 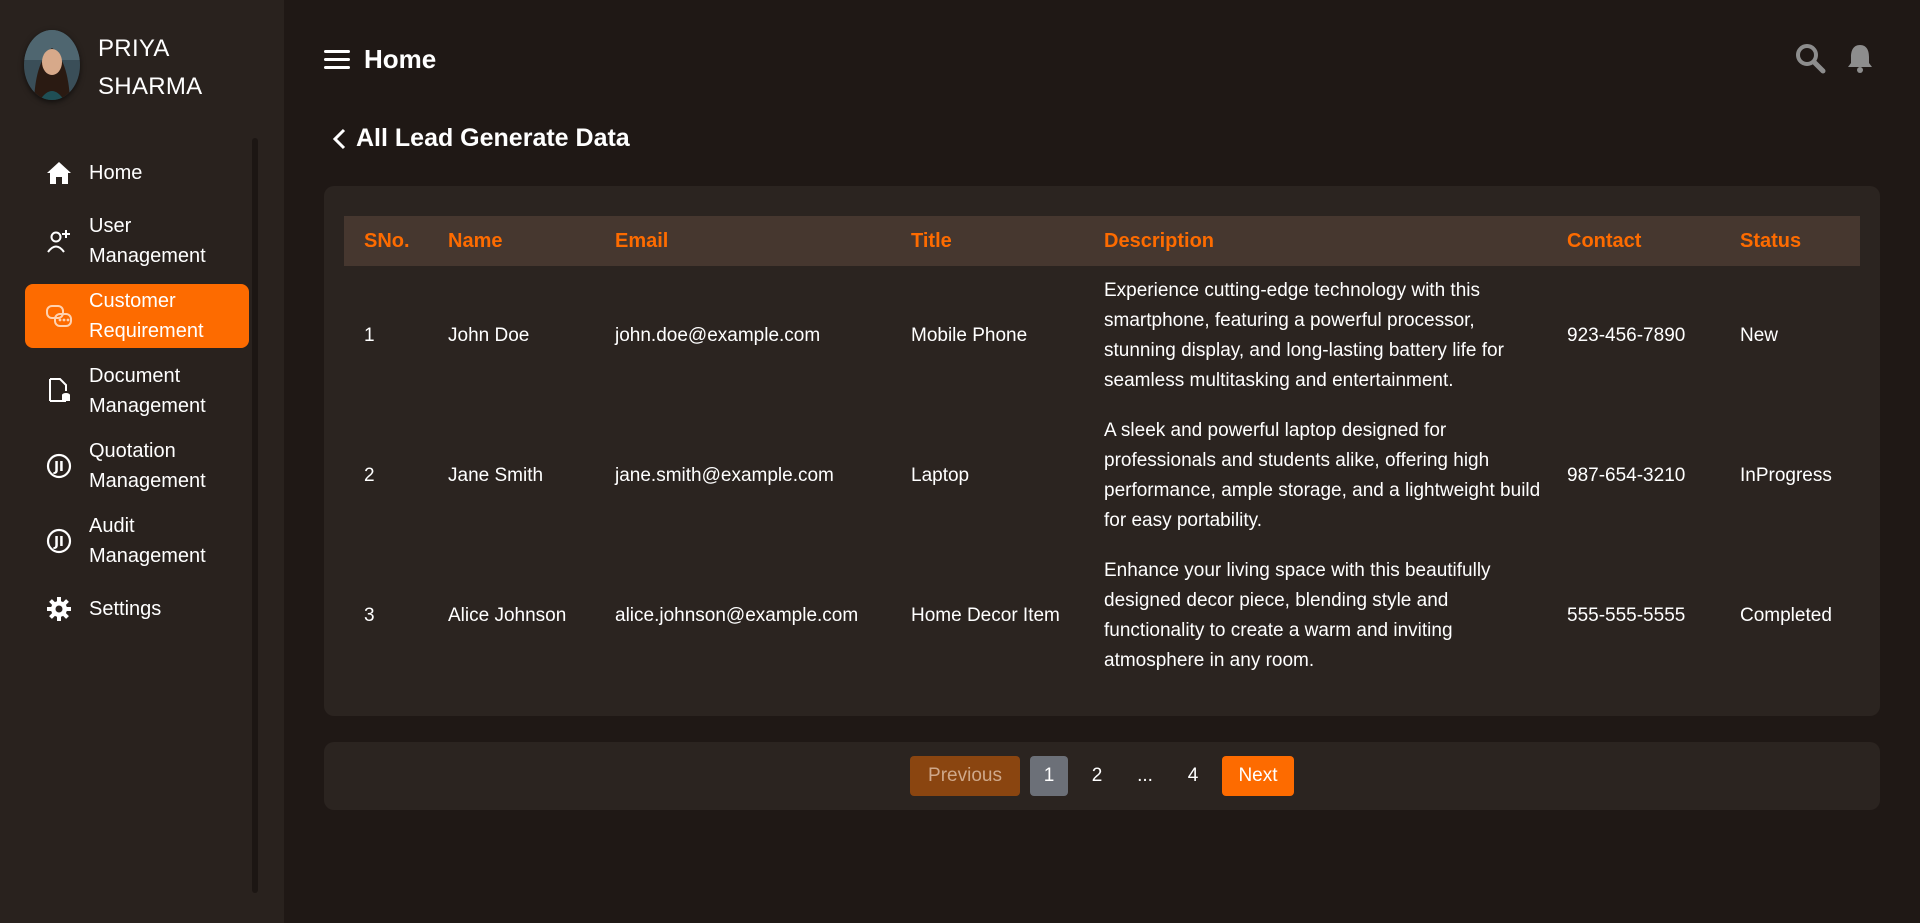 I want to click on top-bar: Home, so click(x=1102, y=60).